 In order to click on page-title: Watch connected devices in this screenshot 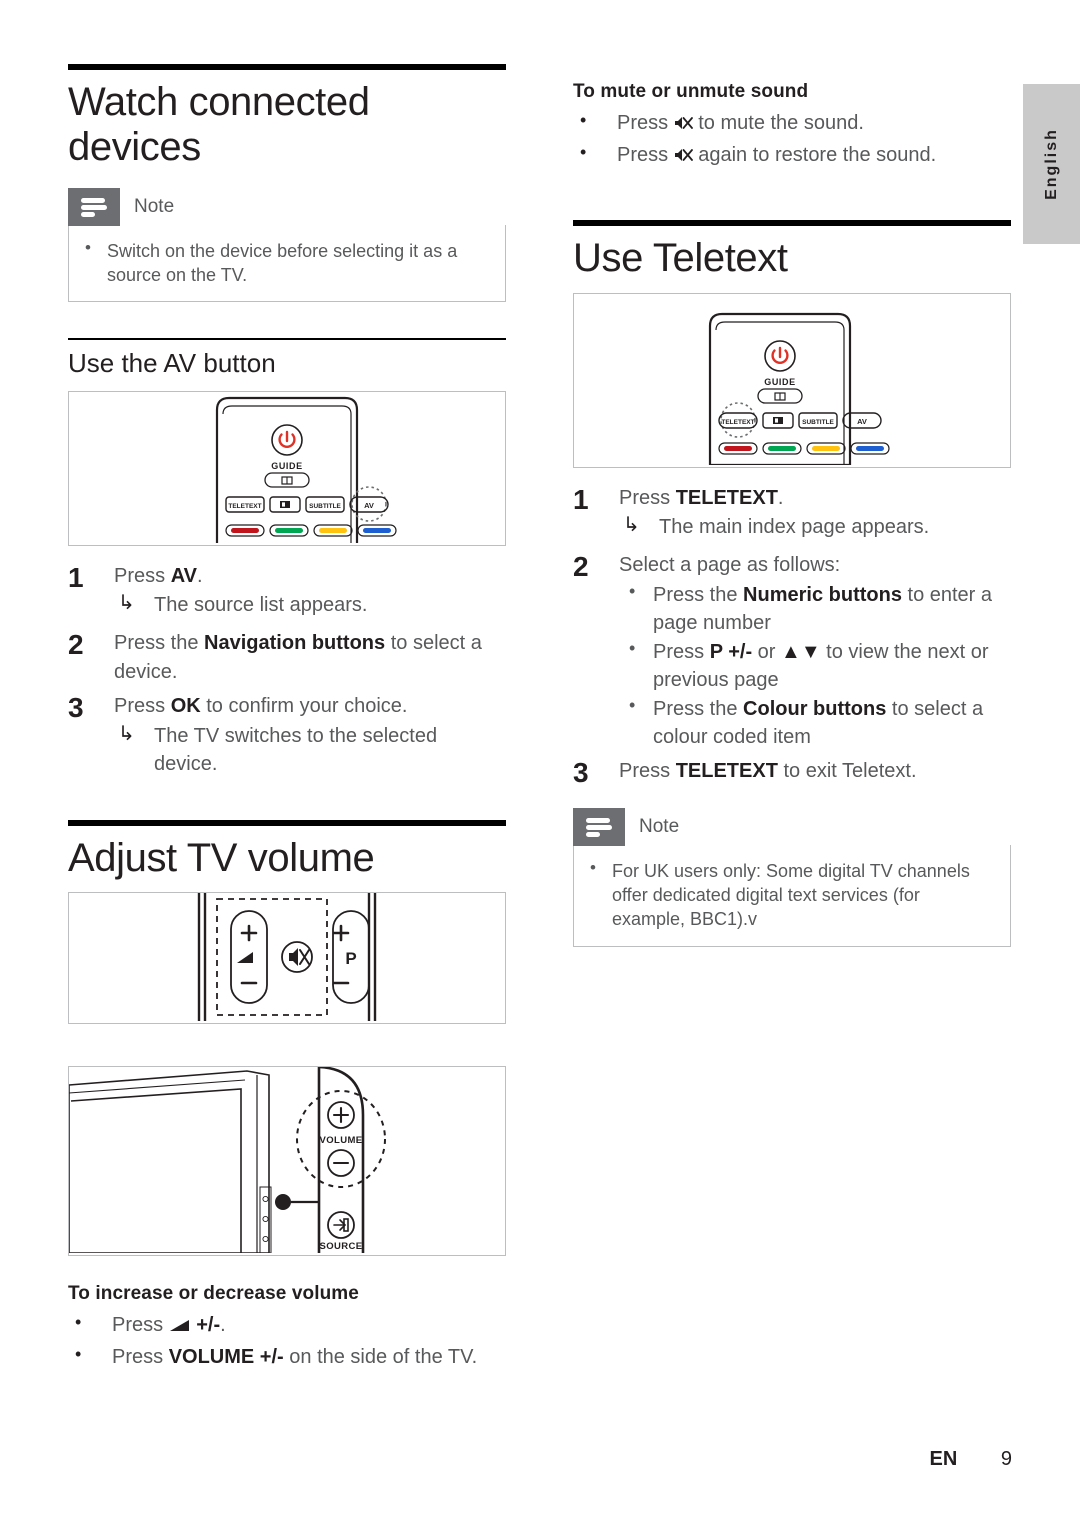, I will do `click(219, 124)`.